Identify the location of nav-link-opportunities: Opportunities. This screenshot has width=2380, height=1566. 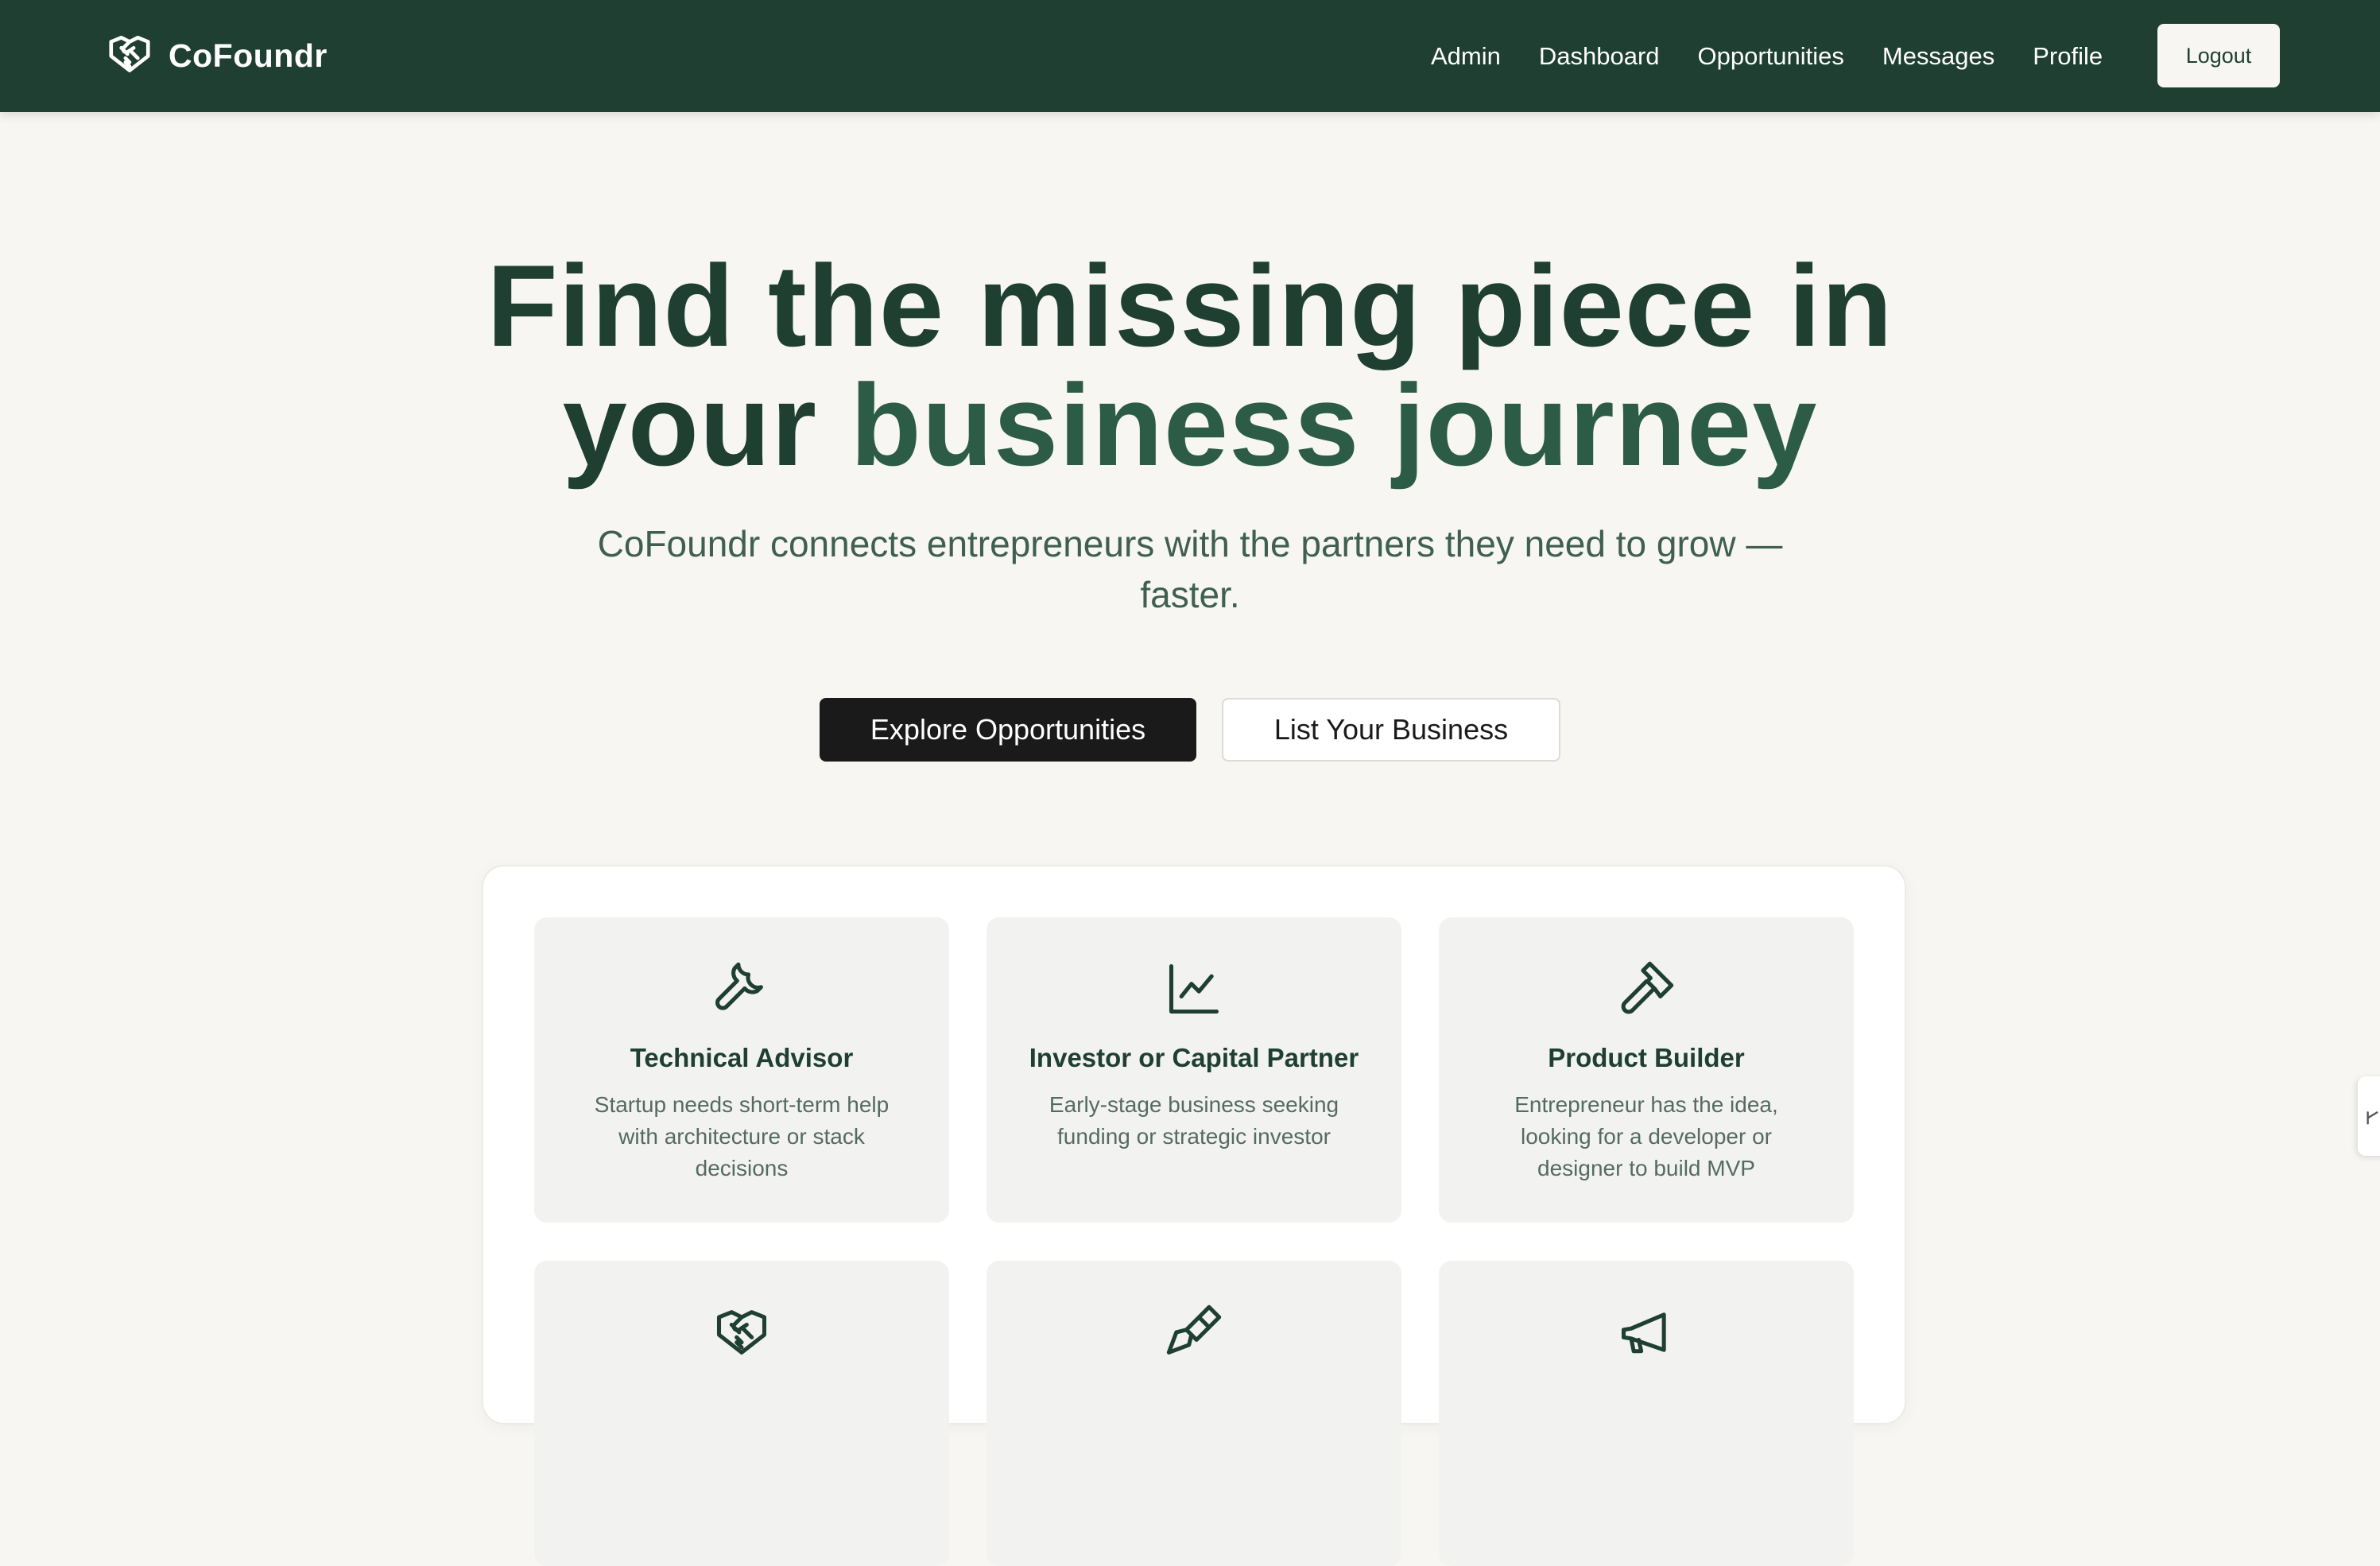
(1771, 57).